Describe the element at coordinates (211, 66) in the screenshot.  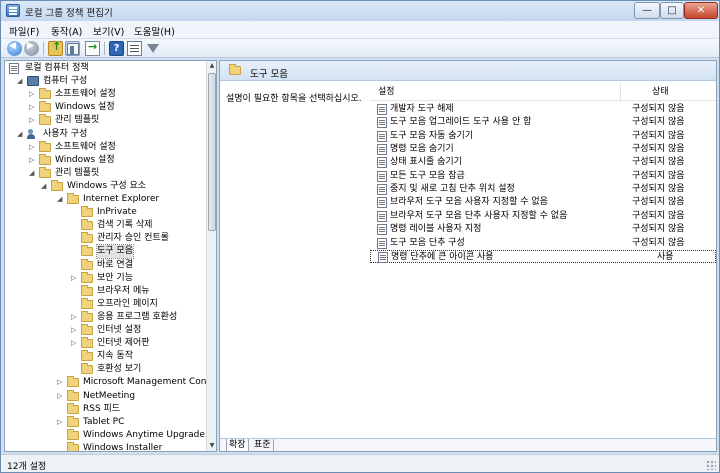
I see `scroll-up-arrow-icon: ▲` at that location.